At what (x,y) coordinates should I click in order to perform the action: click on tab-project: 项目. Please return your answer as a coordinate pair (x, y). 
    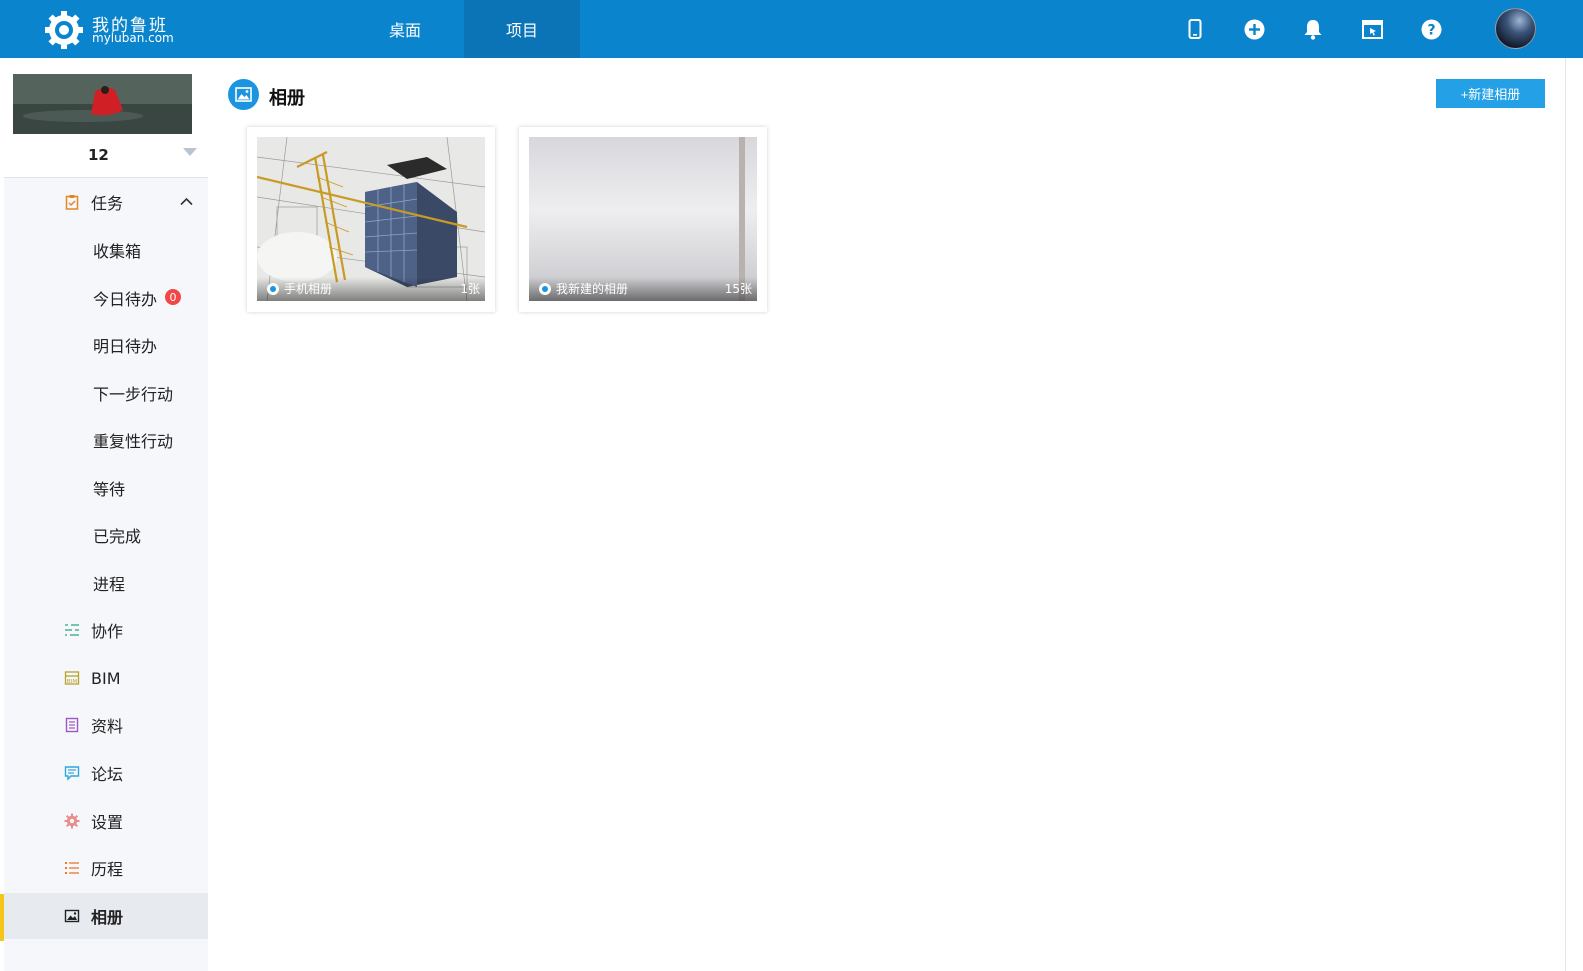
    Looking at the image, I should click on (522, 29).